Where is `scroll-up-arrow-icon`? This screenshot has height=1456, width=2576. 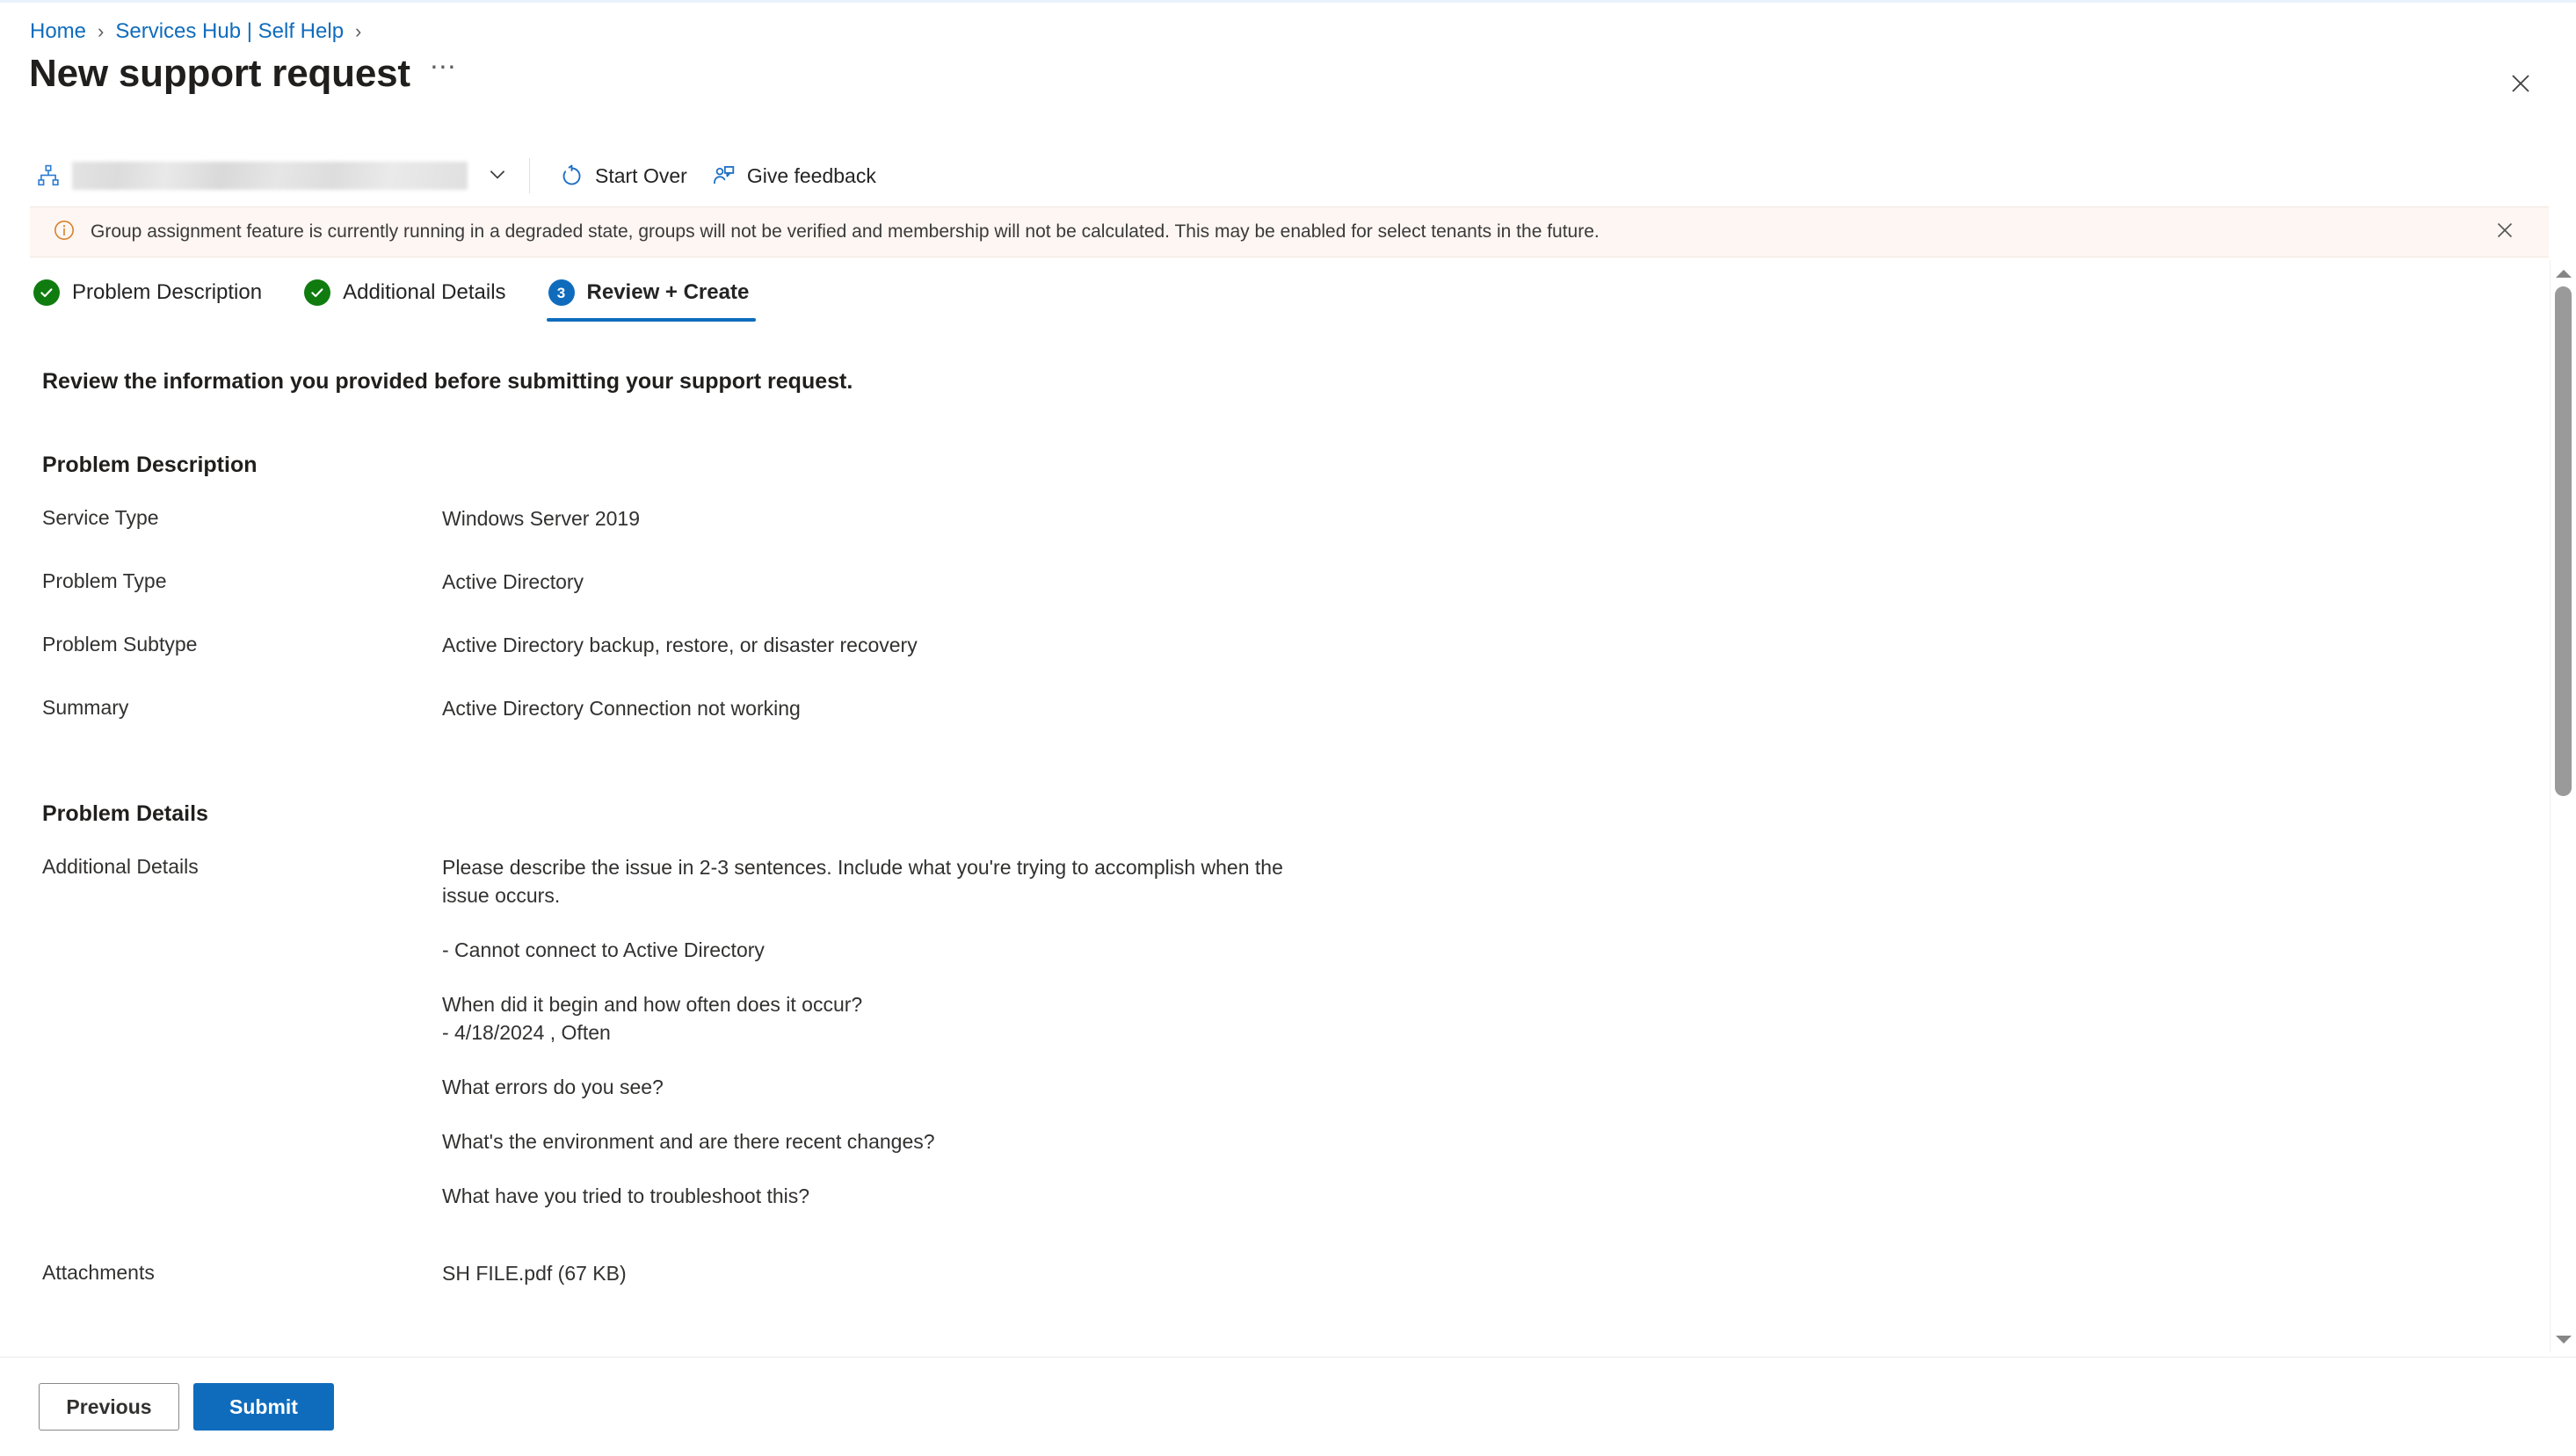
scroll-up-arrow-icon is located at coordinates (2563, 273).